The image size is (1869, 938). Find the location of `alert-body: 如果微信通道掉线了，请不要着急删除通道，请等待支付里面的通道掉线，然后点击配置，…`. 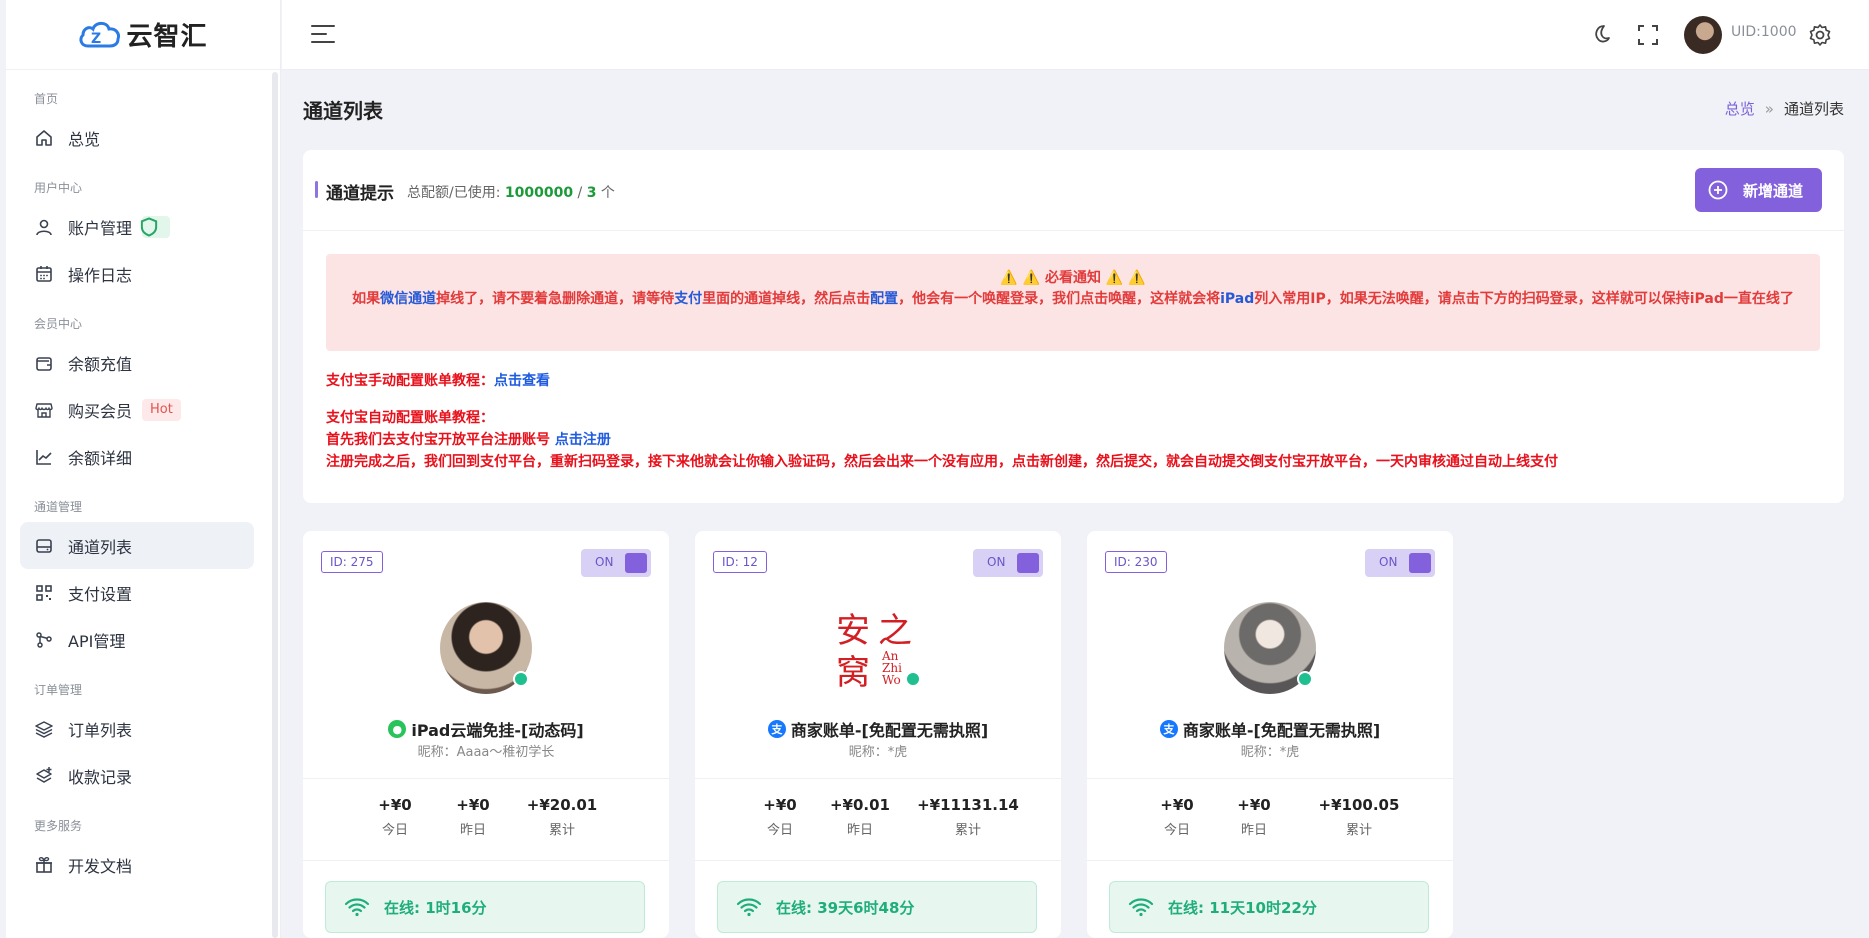

alert-body: 如果微信通道掉线了，请不要着急删除通道，请等待支付里面的通道掉线，然后点击配置，… is located at coordinates (1073, 299).